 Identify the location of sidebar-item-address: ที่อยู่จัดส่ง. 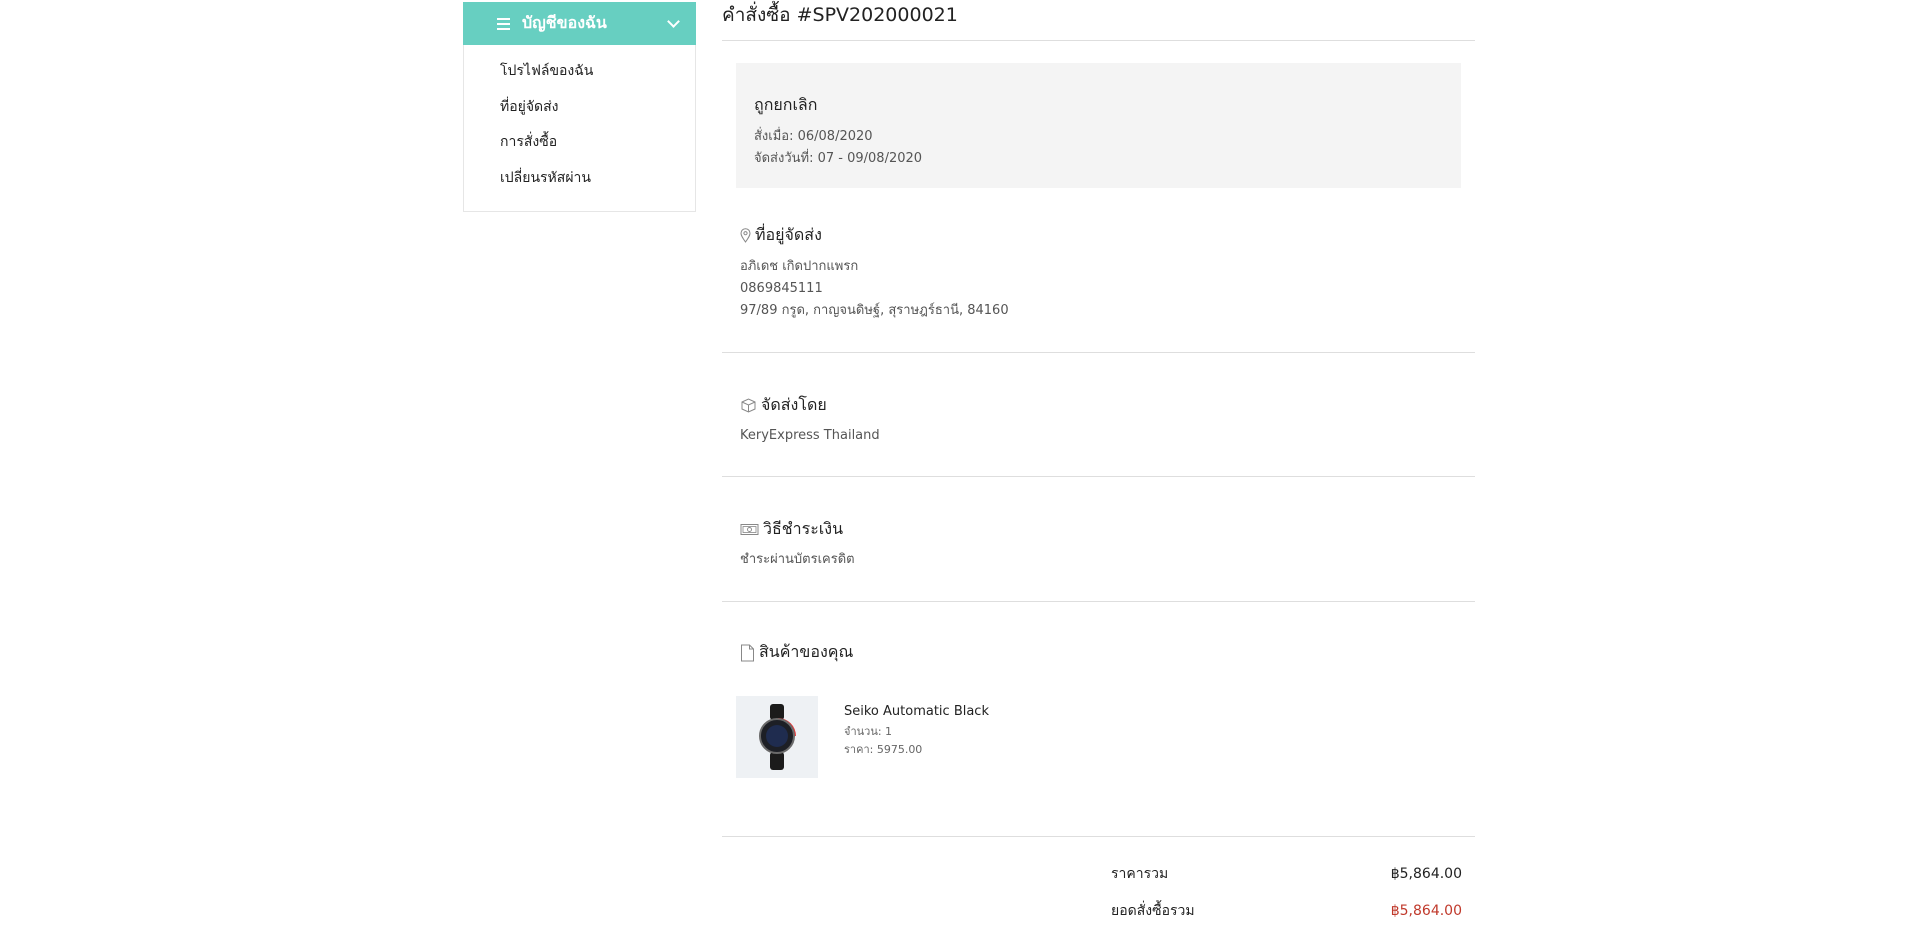
(579, 113).